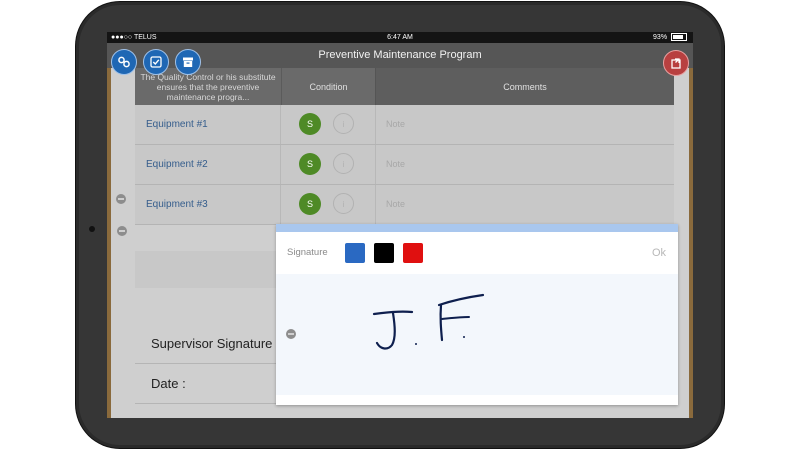  I want to click on equipment-name: Equipment #3, so click(208, 204).